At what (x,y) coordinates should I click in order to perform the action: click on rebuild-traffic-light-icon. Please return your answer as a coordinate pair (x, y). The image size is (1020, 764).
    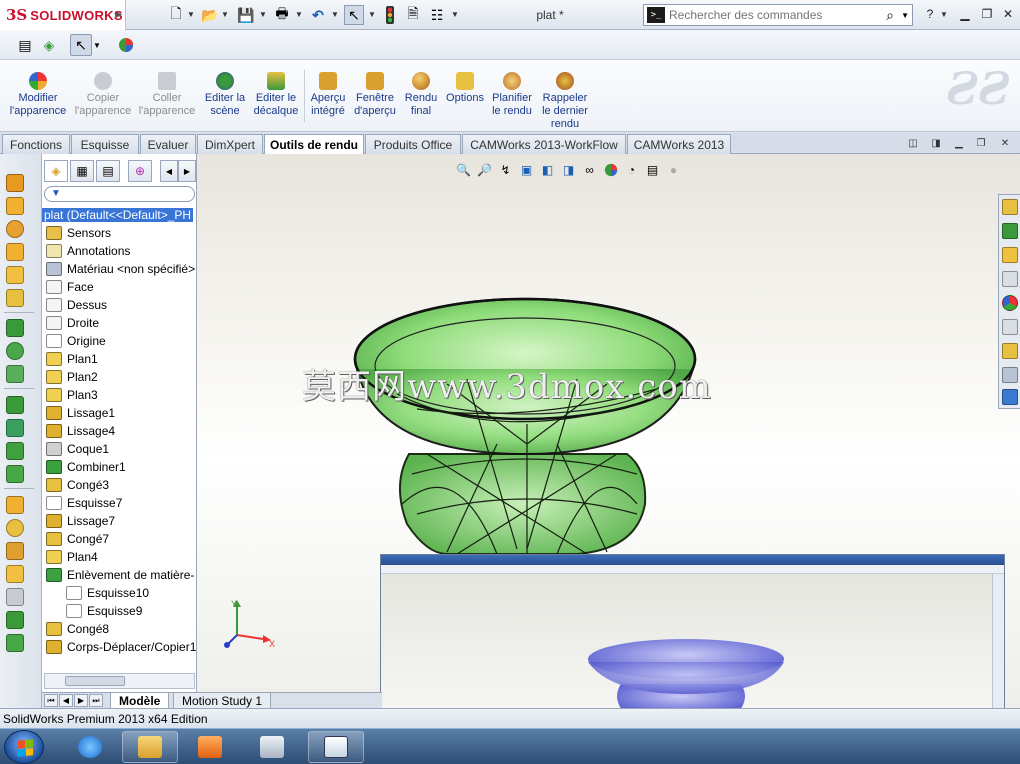
    Looking at the image, I should click on (390, 15).